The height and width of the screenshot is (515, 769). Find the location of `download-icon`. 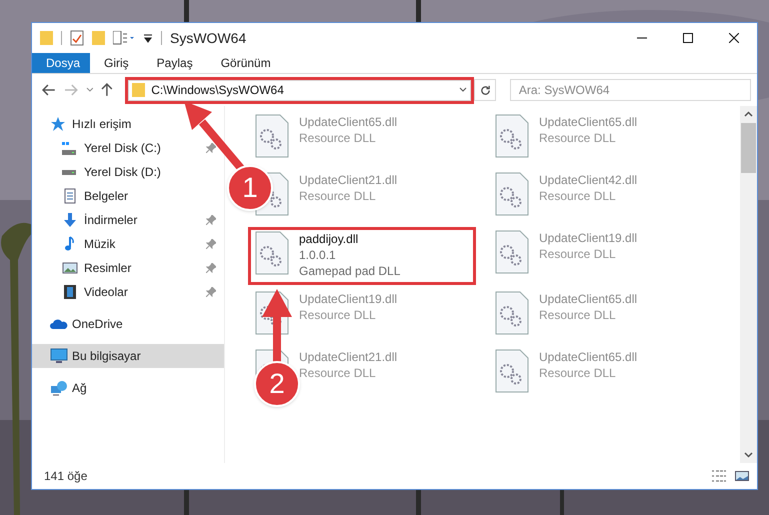

download-icon is located at coordinates (70, 220).